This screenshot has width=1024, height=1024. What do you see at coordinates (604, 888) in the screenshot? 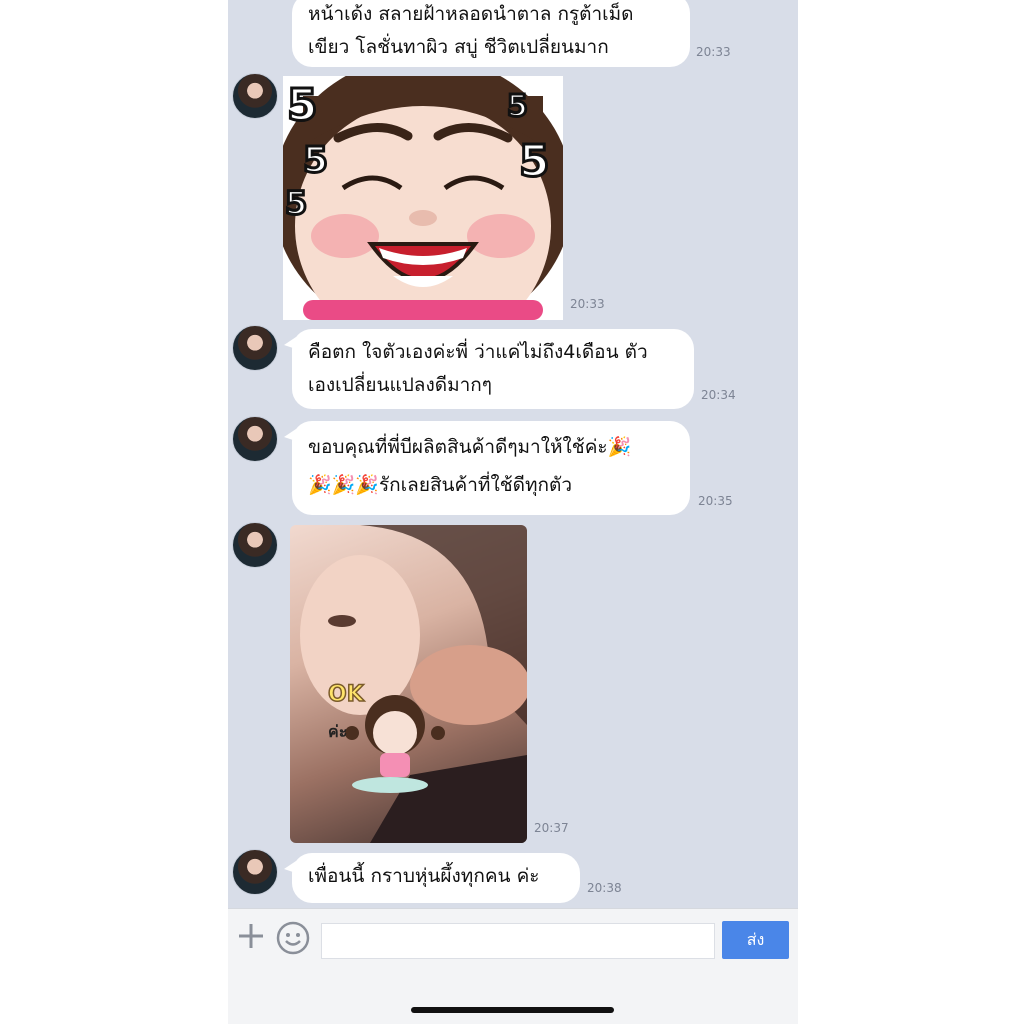
I see `message-time: 20:38` at bounding box center [604, 888].